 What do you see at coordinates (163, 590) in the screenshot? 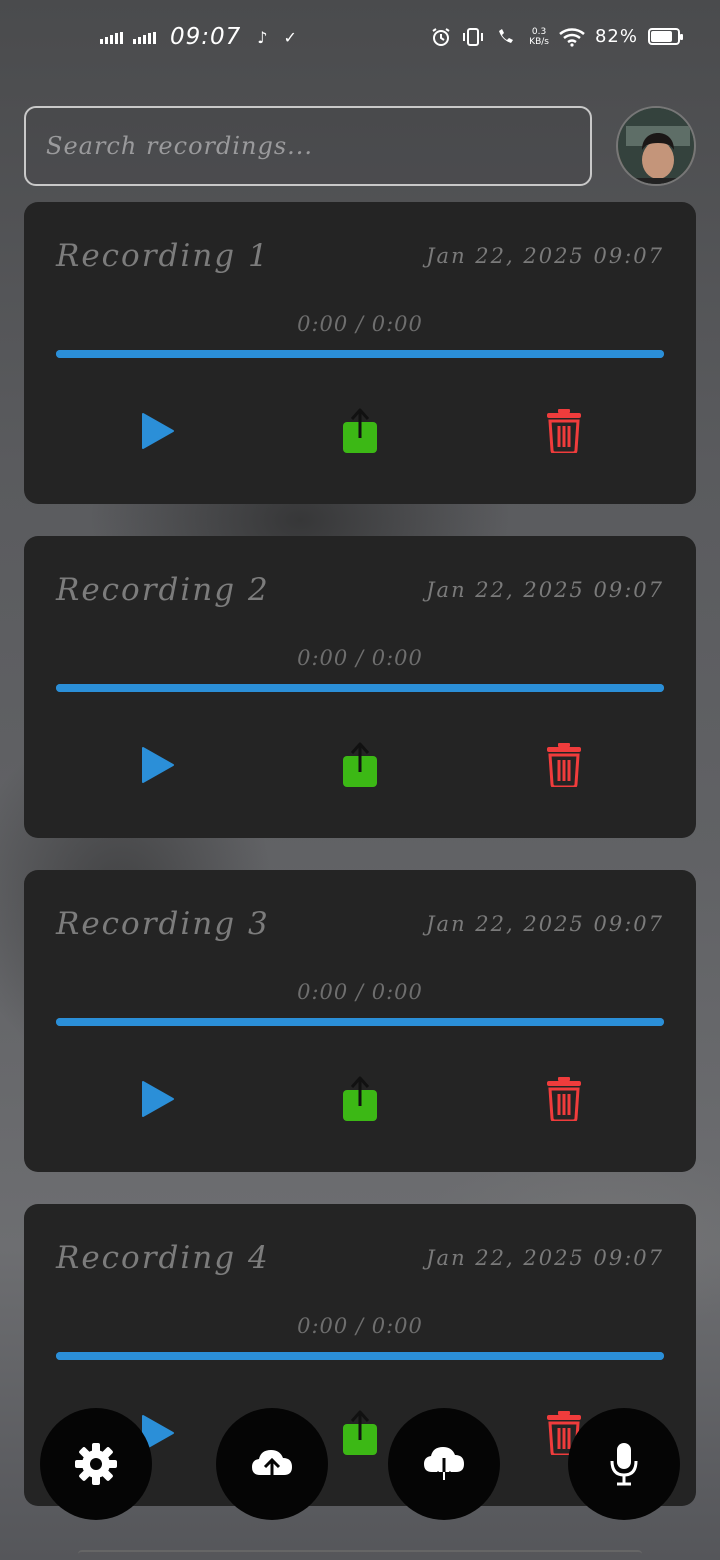
I see `recording-title: Recording 2` at bounding box center [163, 590].